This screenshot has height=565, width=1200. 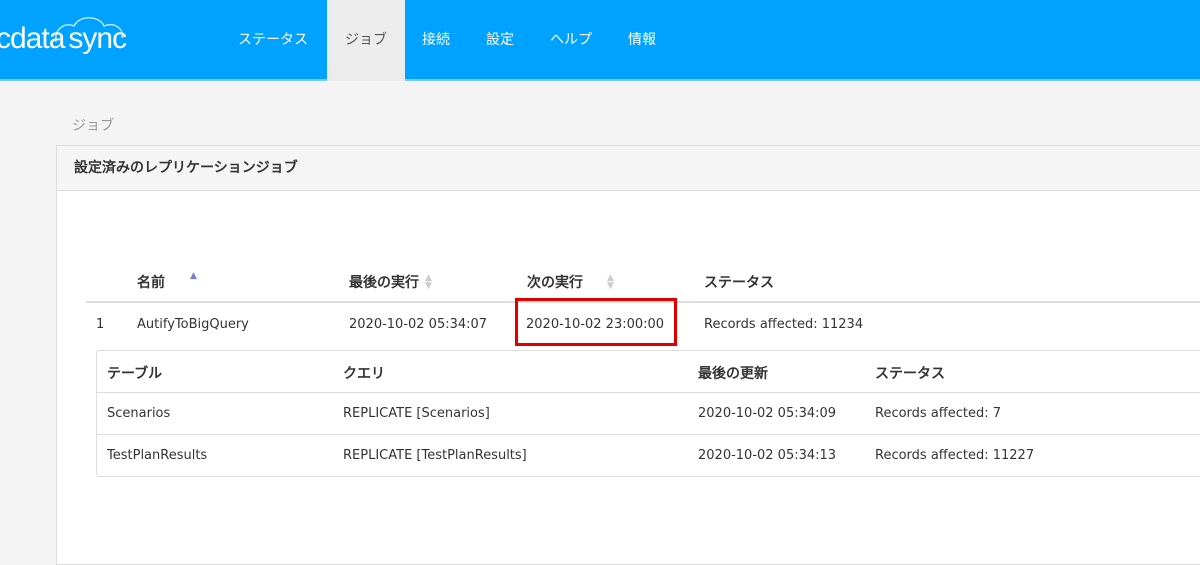 What do you see at coordinates (642, 40) in the screenshot?
I see `nav-info: 情報` at bounding box center [642, 40].